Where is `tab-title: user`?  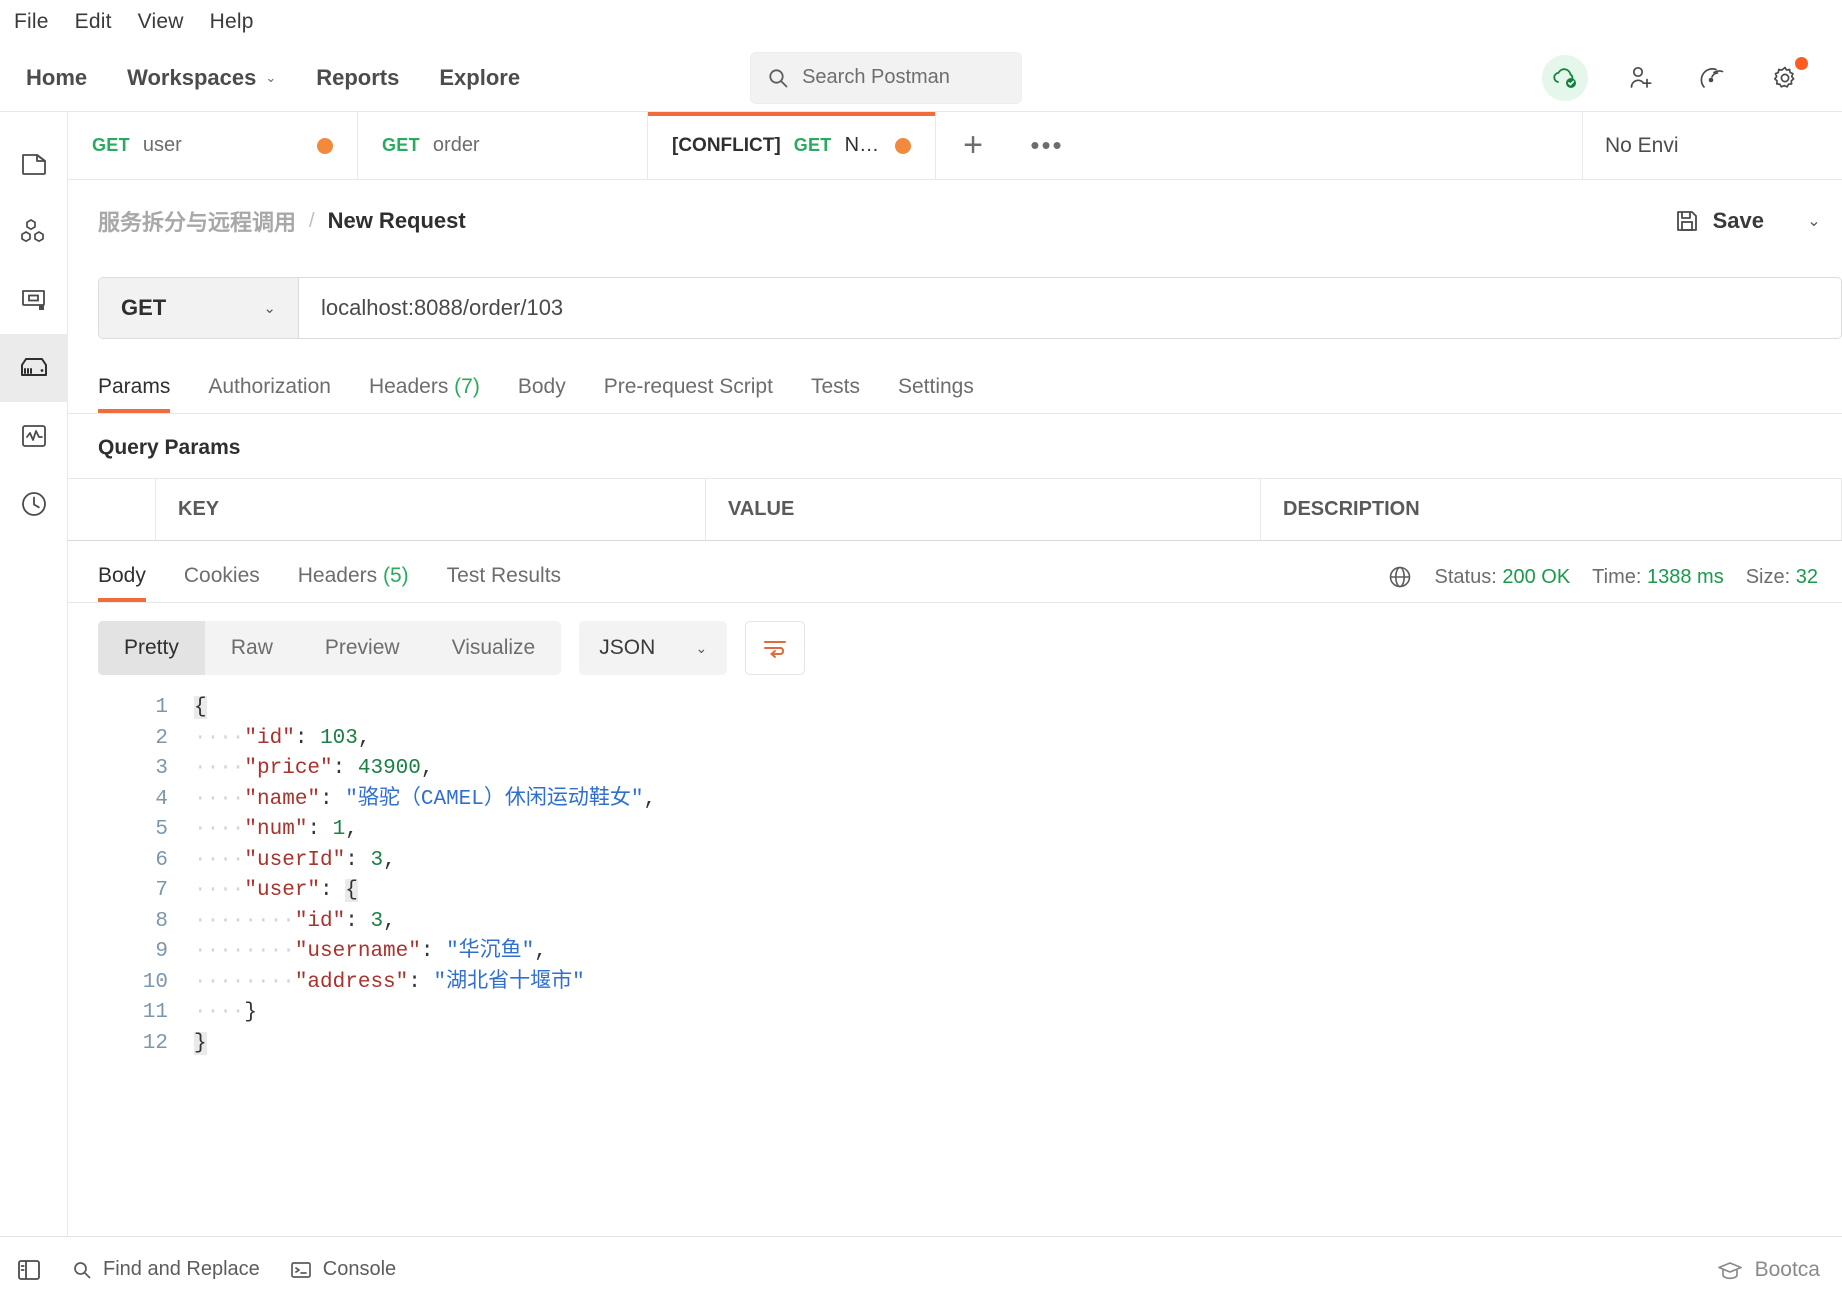
tab-title: user is located at coordinates (162, 145).